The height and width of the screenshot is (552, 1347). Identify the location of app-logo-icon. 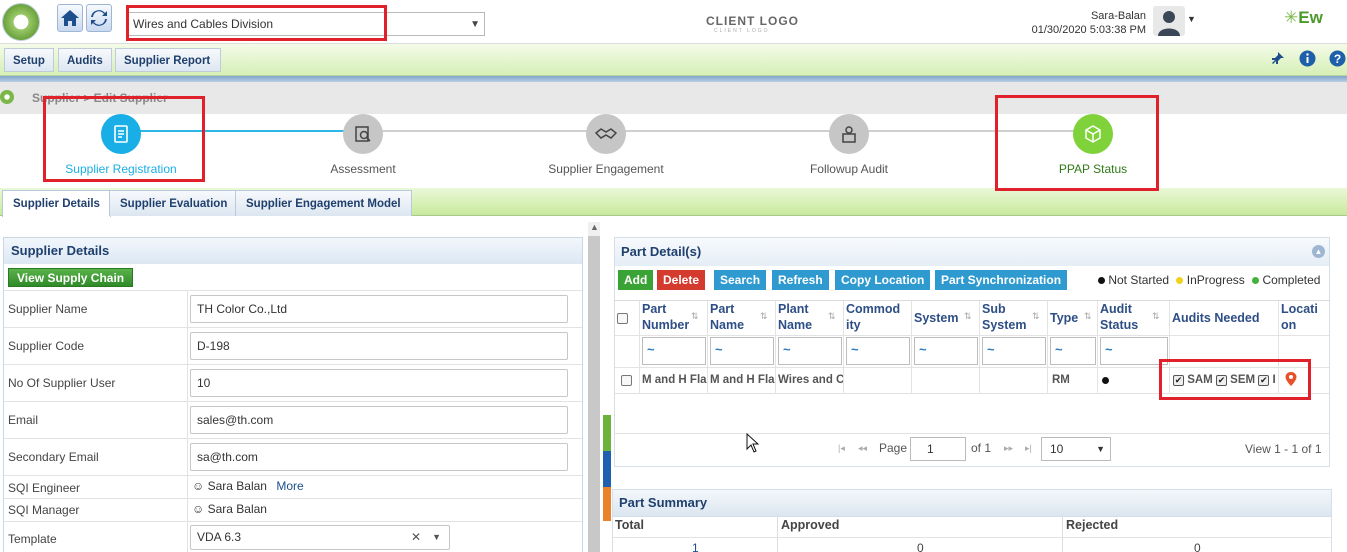
(21, 22).